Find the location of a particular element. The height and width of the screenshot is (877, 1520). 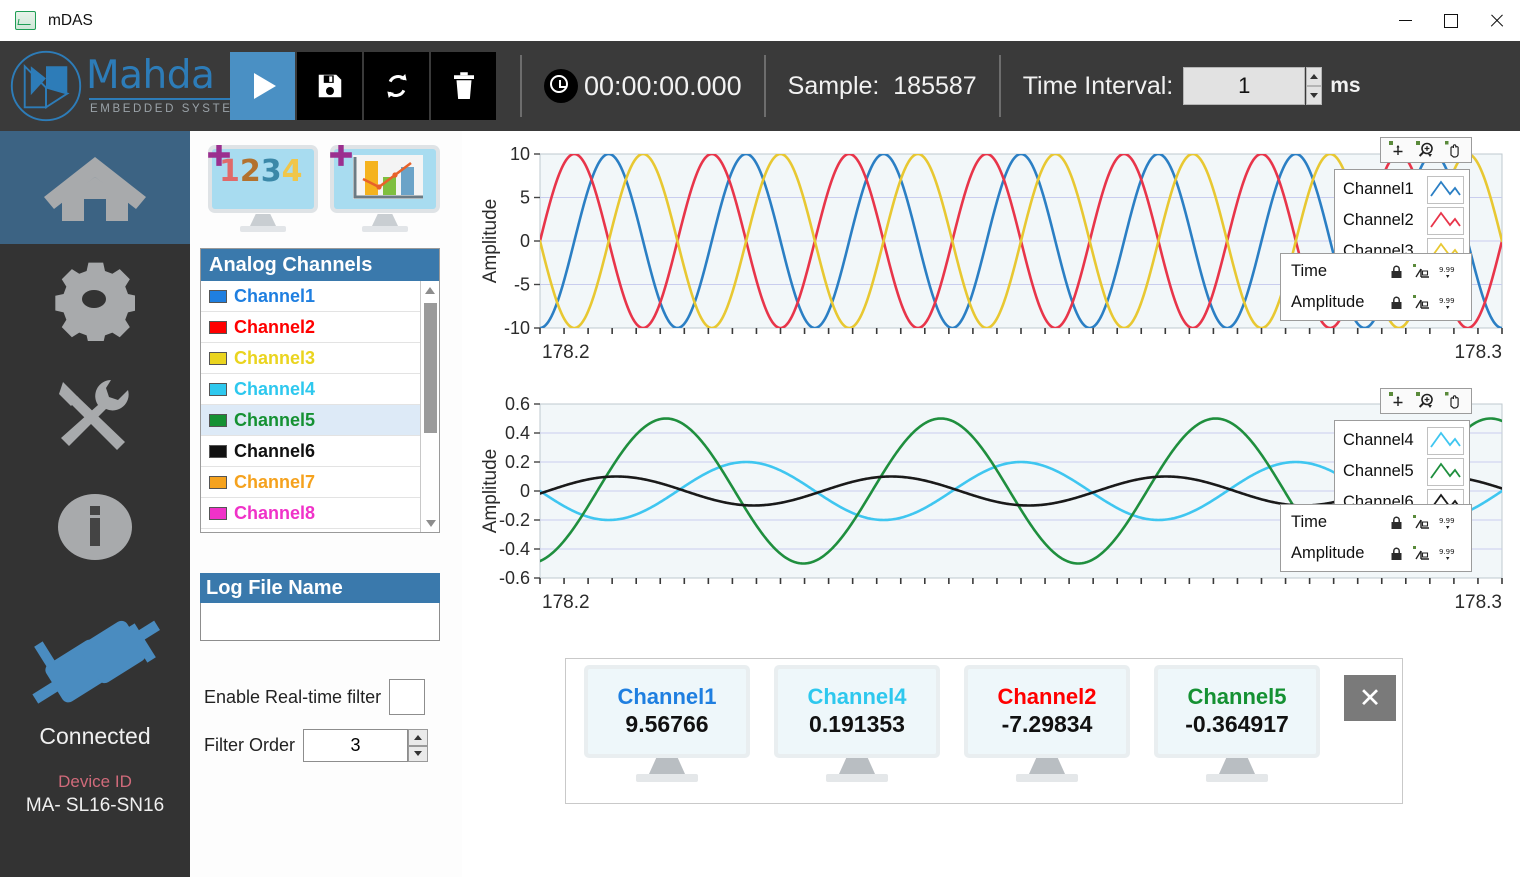

chart-bottom-scale-controls: Time 9.99 Amplitude 9.99 is located at coordinates (1376, 538).